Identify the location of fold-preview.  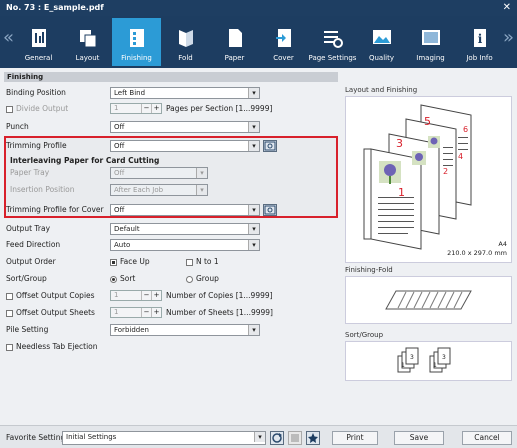
(428, 300).